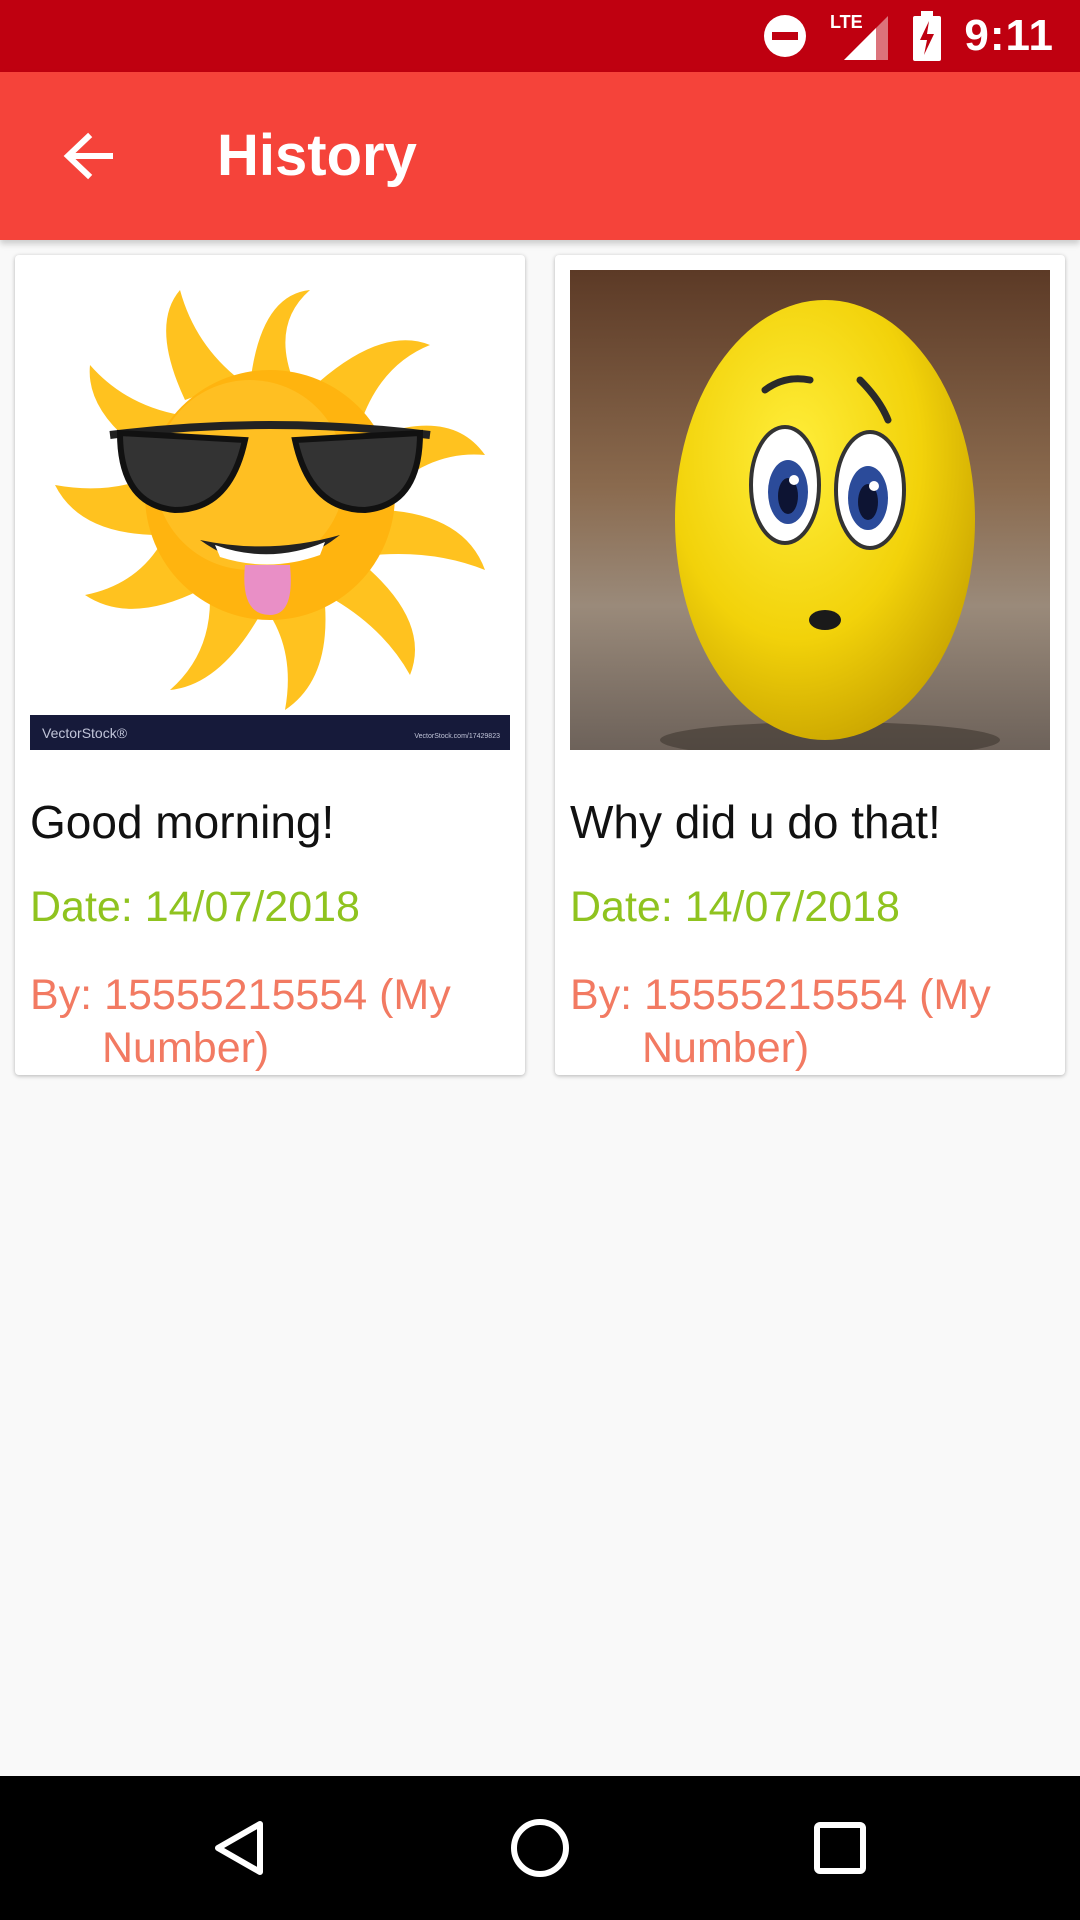 This screenshot has height=1920, width=1080. What do you see at coordinates (1009, 35) in the screenshot?
I see `status-time: 9:11` at bounding box center [1009, 35].